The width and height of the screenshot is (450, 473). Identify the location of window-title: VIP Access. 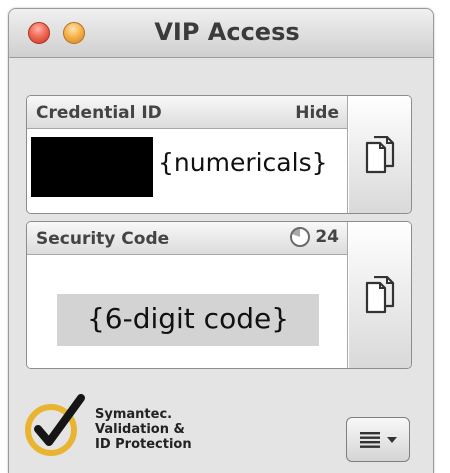
(227, 32).